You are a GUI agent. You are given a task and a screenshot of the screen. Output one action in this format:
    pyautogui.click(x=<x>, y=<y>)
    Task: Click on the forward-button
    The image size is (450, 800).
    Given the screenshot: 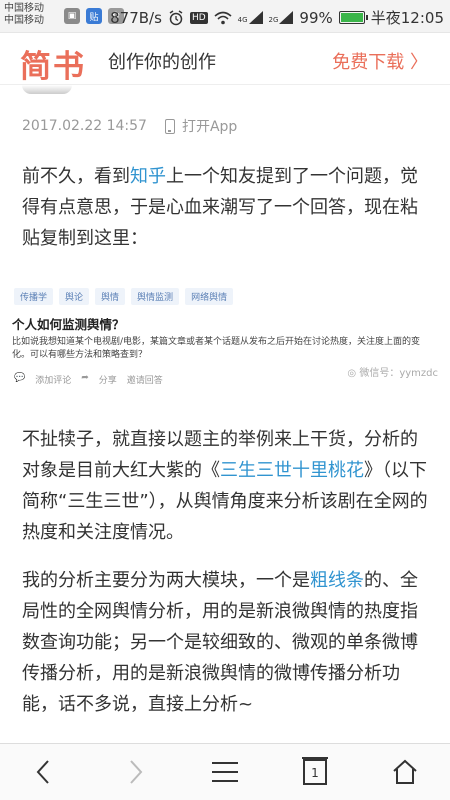 What is the action you would take?
    pyautogui.click(x=135, y=772)
    